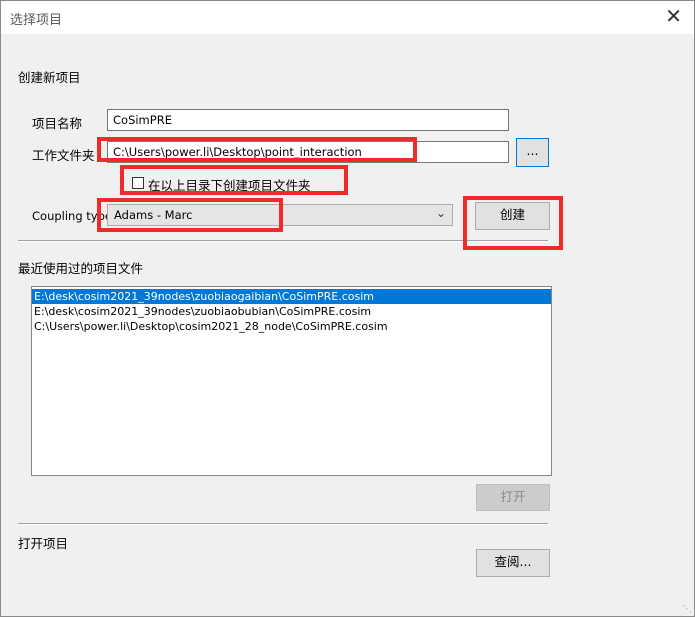 This screenshot has height=617, width=695. I want to click on close-icon: ✕, so click(673, 16).